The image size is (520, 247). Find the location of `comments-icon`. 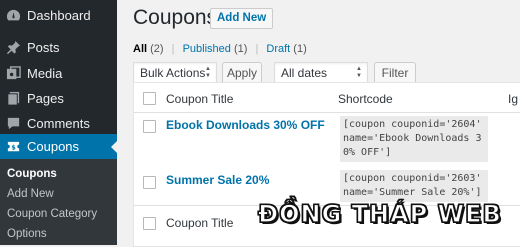

comments-icon is located at coordinates (13, 123).